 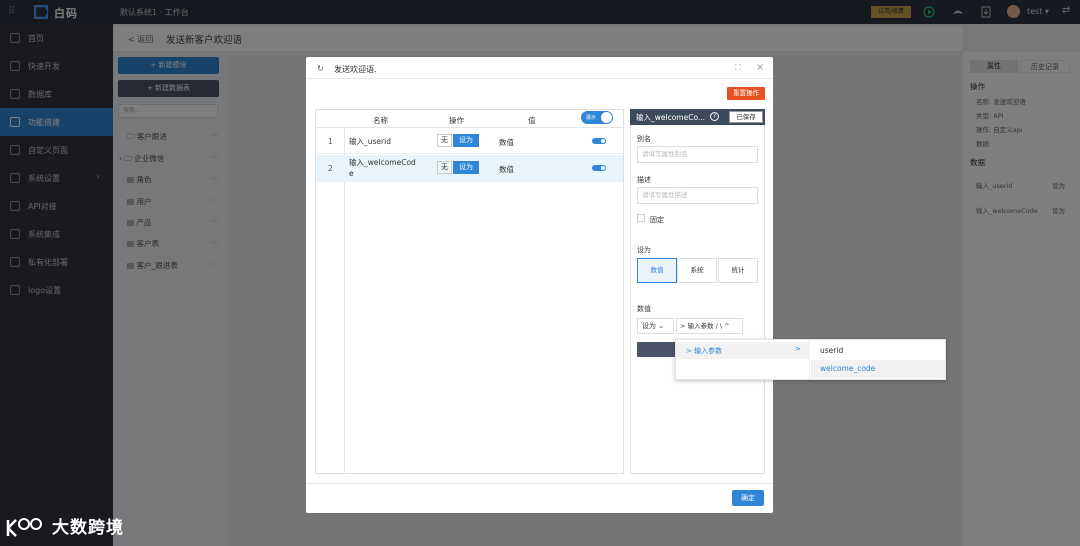 What do you see at coordinates (539, 483) in the screenshot?
I see `modal-footer-divider` at bounding box center [539, 483].